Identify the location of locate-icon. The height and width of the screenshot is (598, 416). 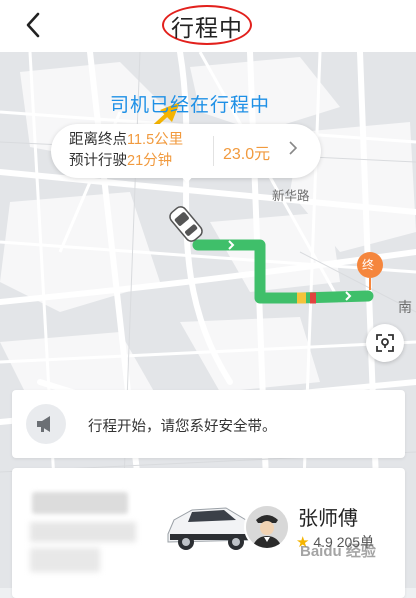
(385, 343).